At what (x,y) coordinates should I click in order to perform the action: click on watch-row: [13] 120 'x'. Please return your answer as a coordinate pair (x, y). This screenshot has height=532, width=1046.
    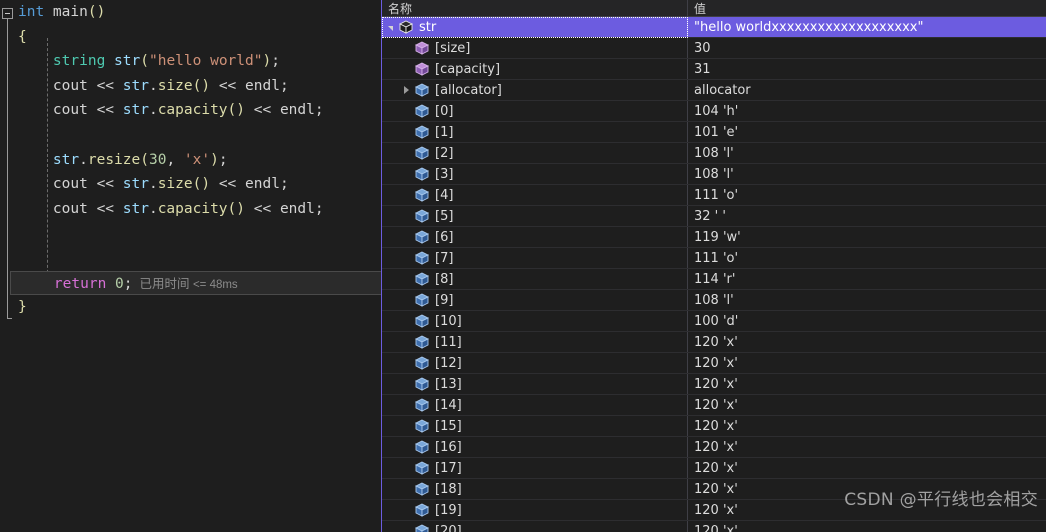
    Looking at the image, I should click on (714, 384).